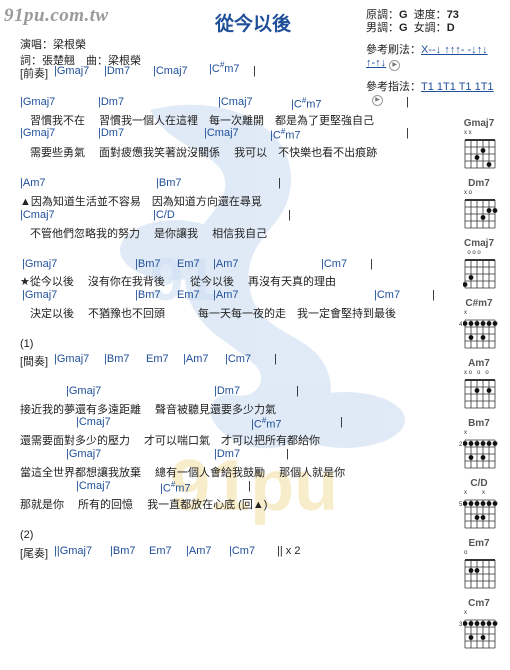 The height and width of the screenshot is (670, 510). What do you see at coordinates (377, 99) in the screenshot?
I see `pick-play-icon: ▶` at bounding box center [377, 99].